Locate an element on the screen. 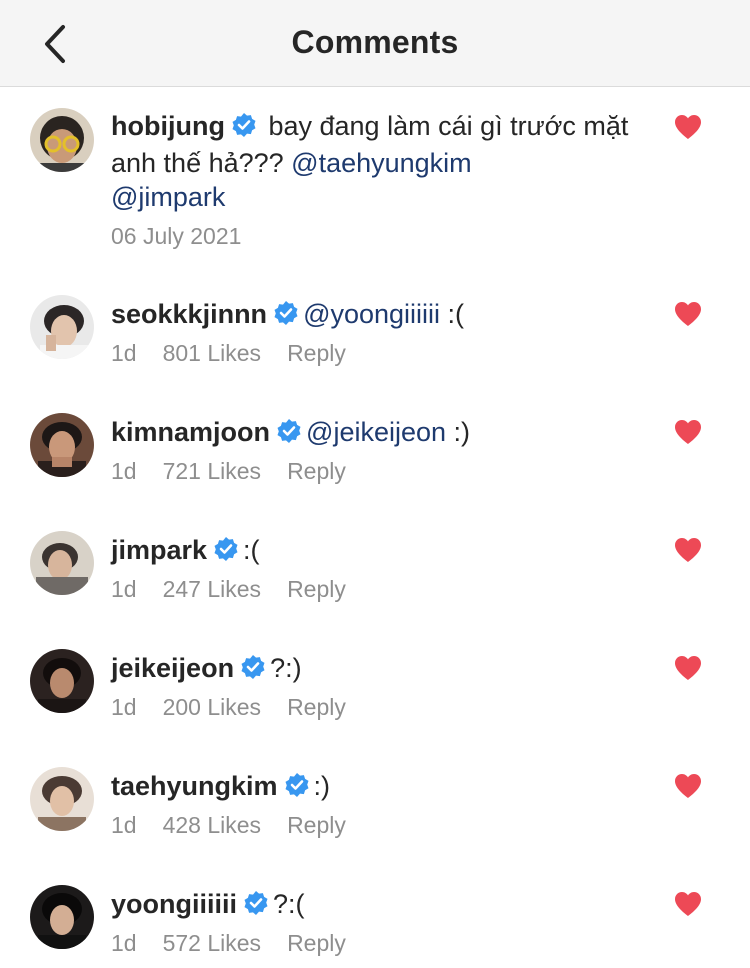  comment-meta: 1d 721 Likes Reply is located at coordinates (228, 471).